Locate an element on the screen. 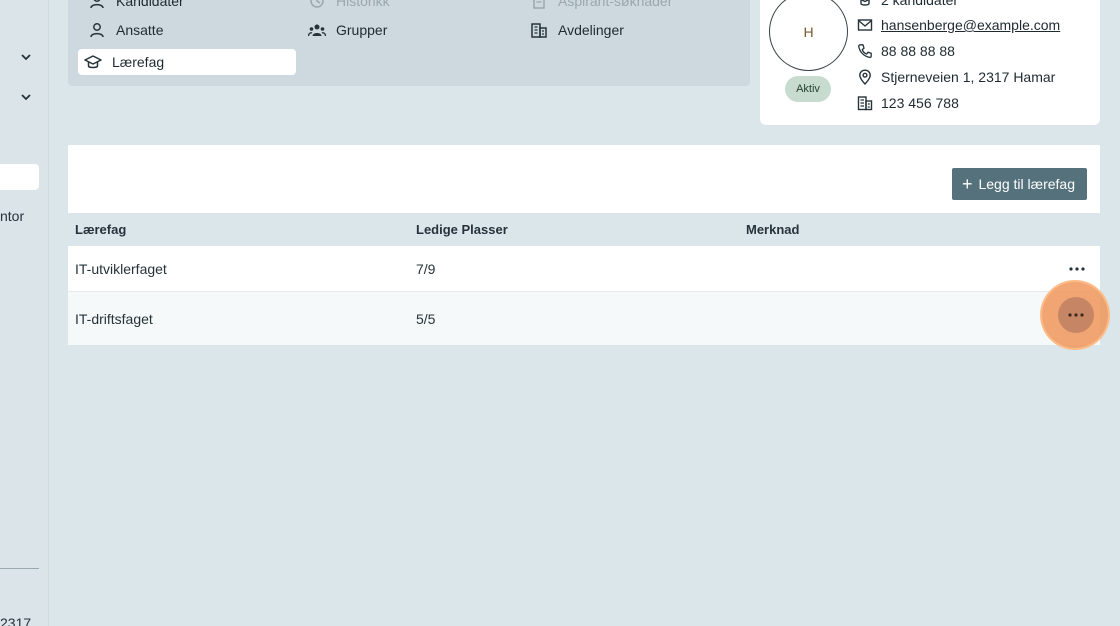 The image size is (1120, 626). subject-cell: IT-utviklerfaget is located at coordinates (121, 268).